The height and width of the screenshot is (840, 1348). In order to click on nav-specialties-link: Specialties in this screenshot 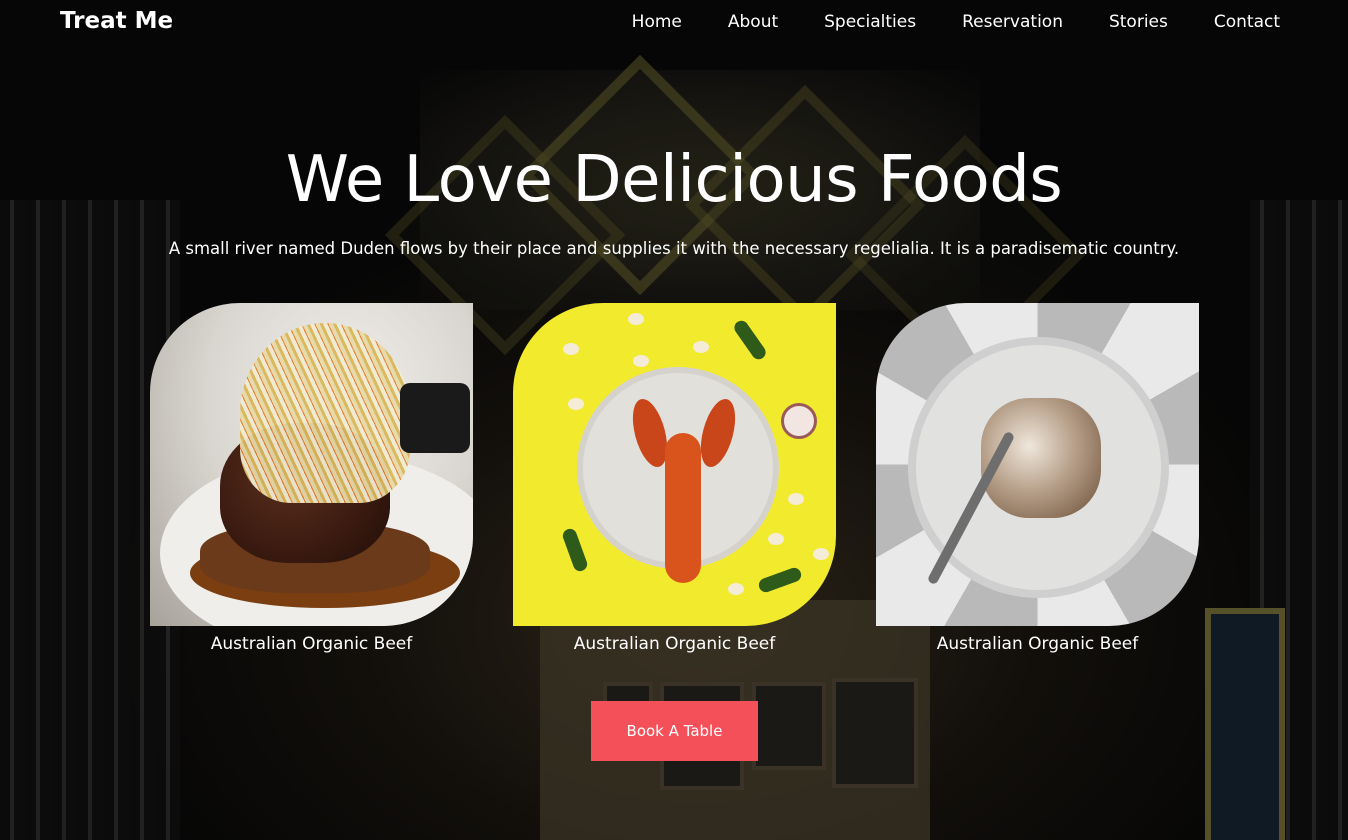, I will do `click(870, 22)`.